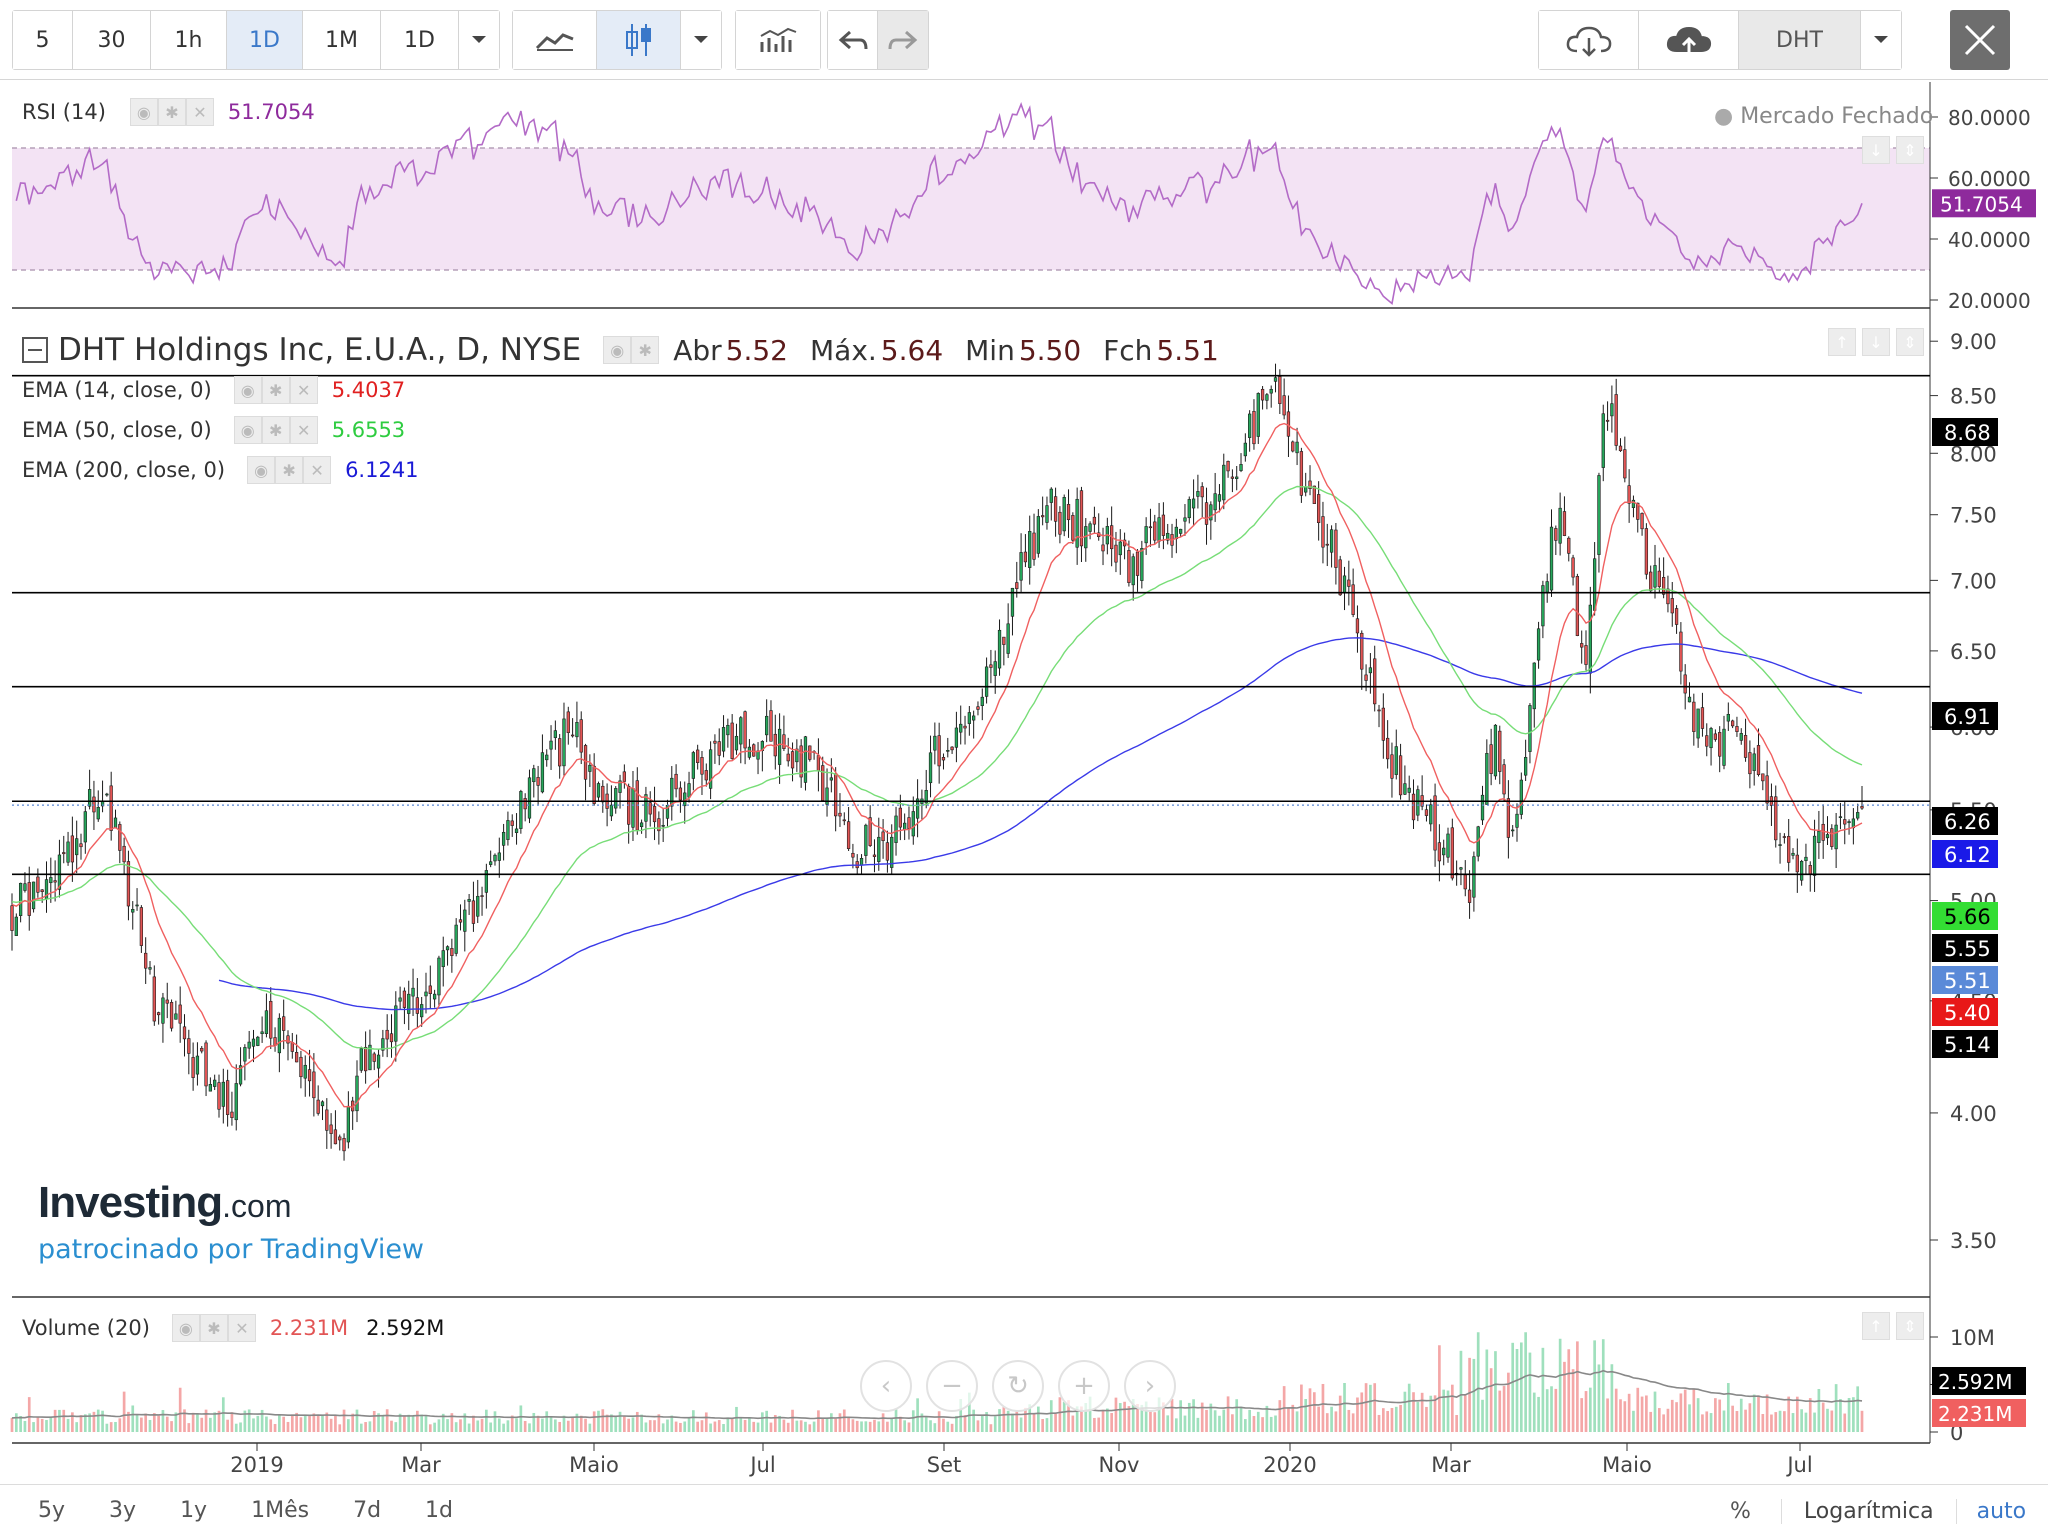  I want to click on x-axis-label: Mar, so click(1451, 1465).